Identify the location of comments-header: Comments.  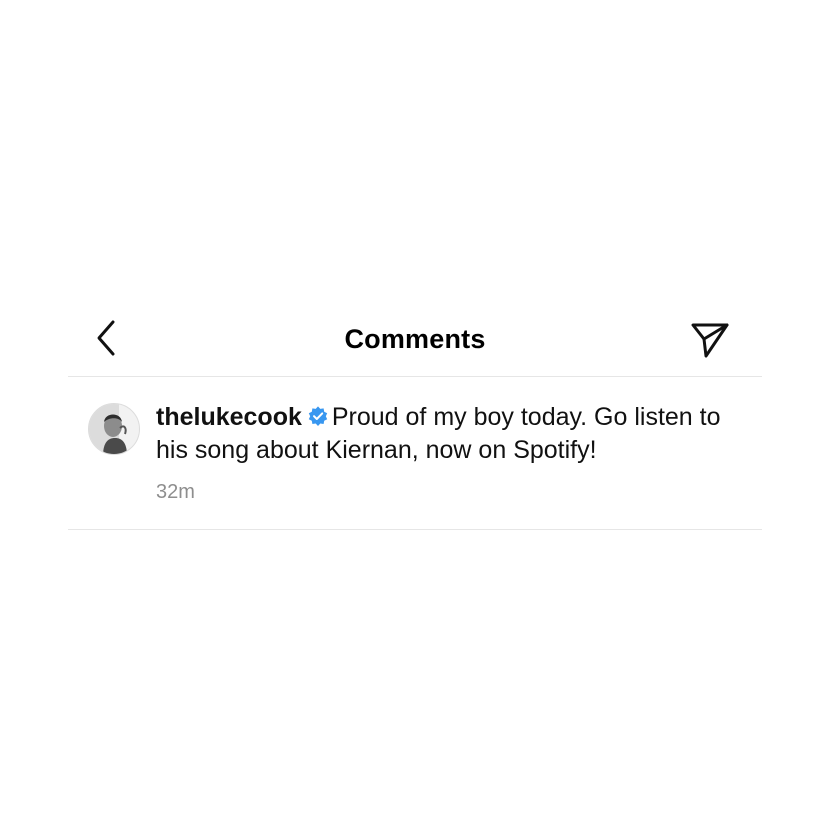
(415, 341).